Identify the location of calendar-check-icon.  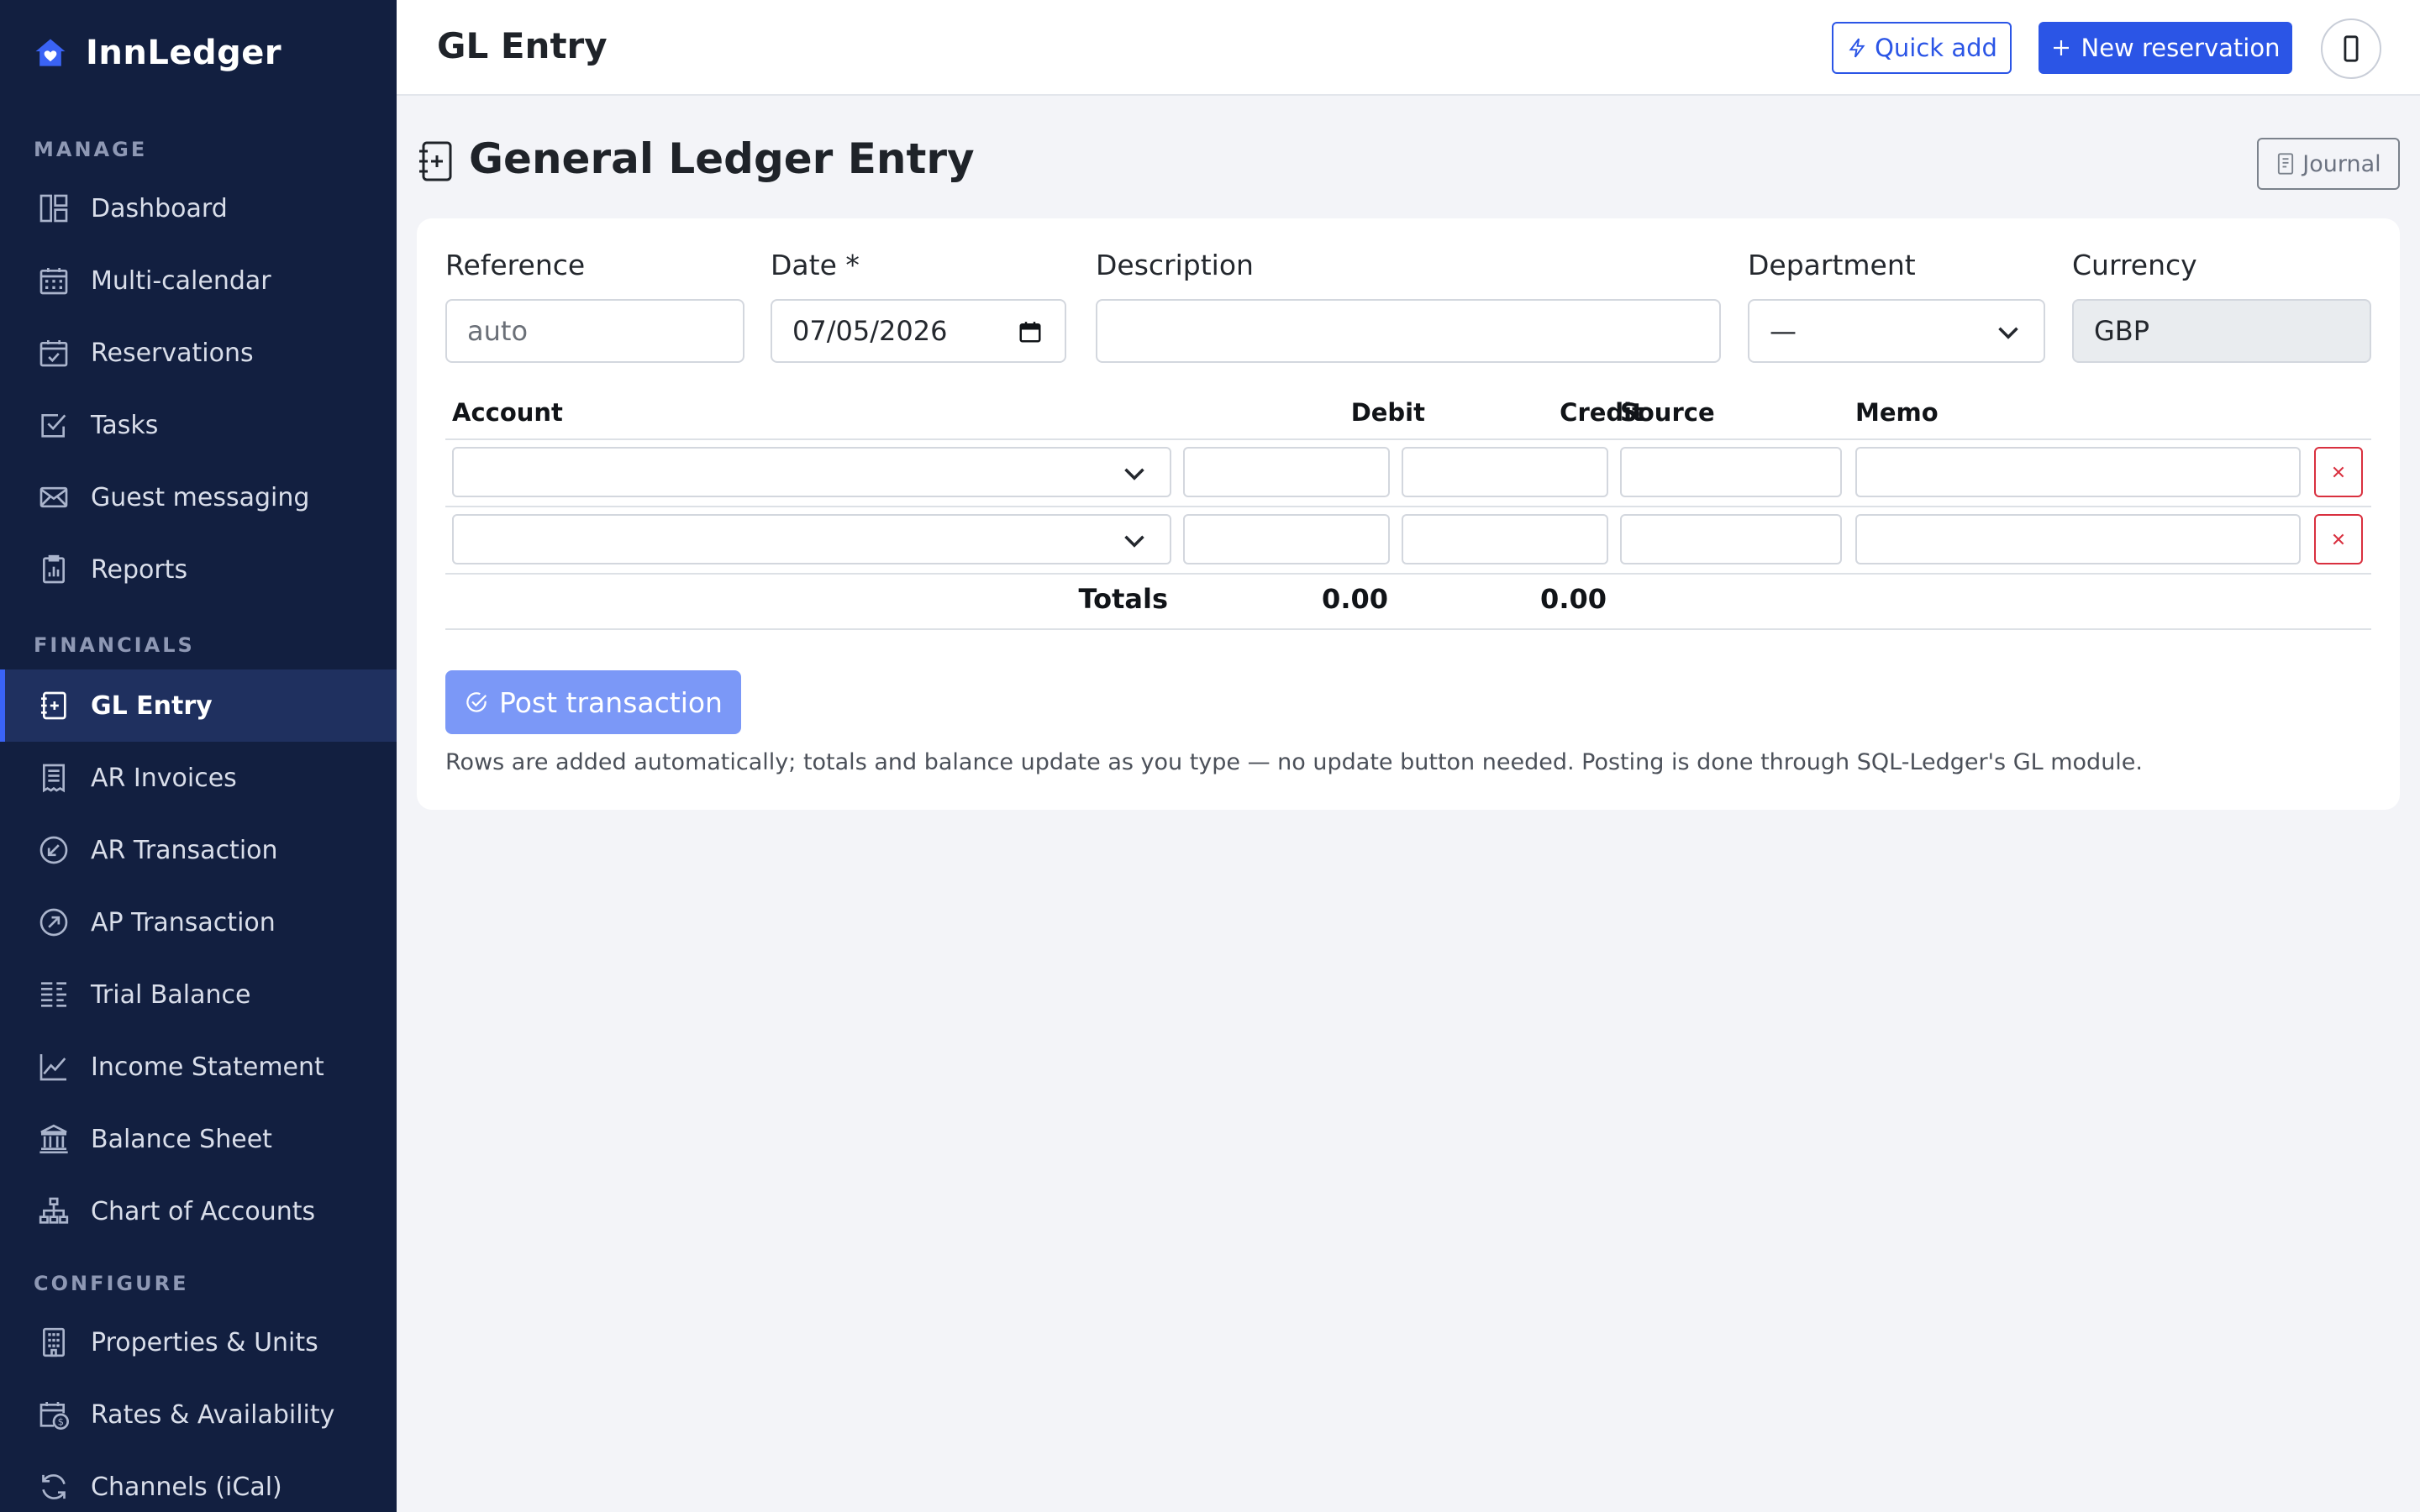
(53, 353).